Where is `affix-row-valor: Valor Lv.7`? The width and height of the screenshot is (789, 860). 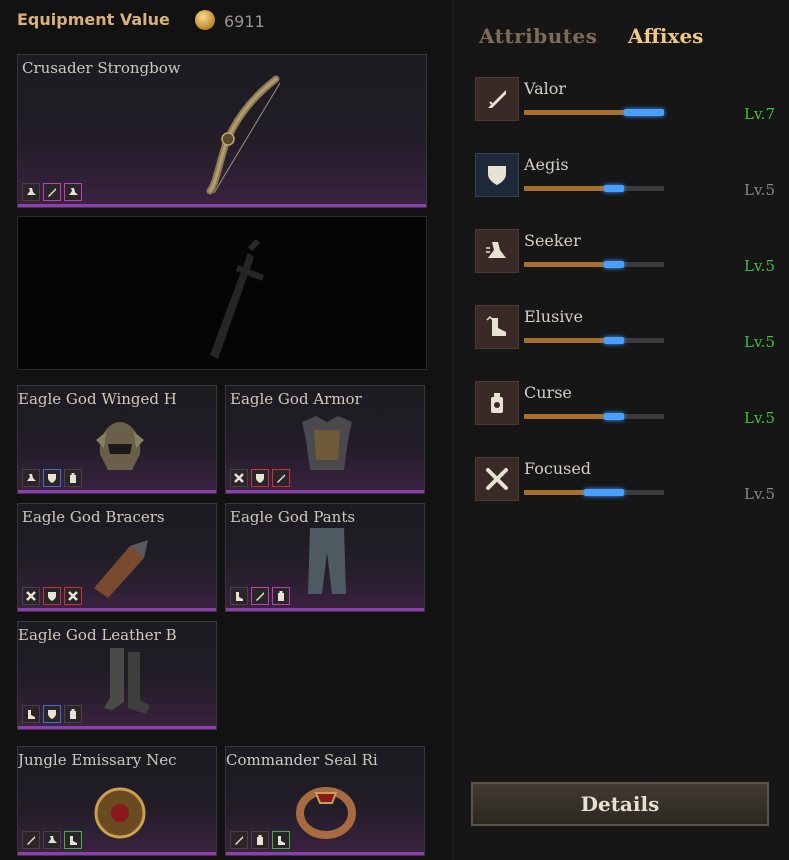 affix-row-valor: Valor Lv.7 is located at coordinates (625, 102).